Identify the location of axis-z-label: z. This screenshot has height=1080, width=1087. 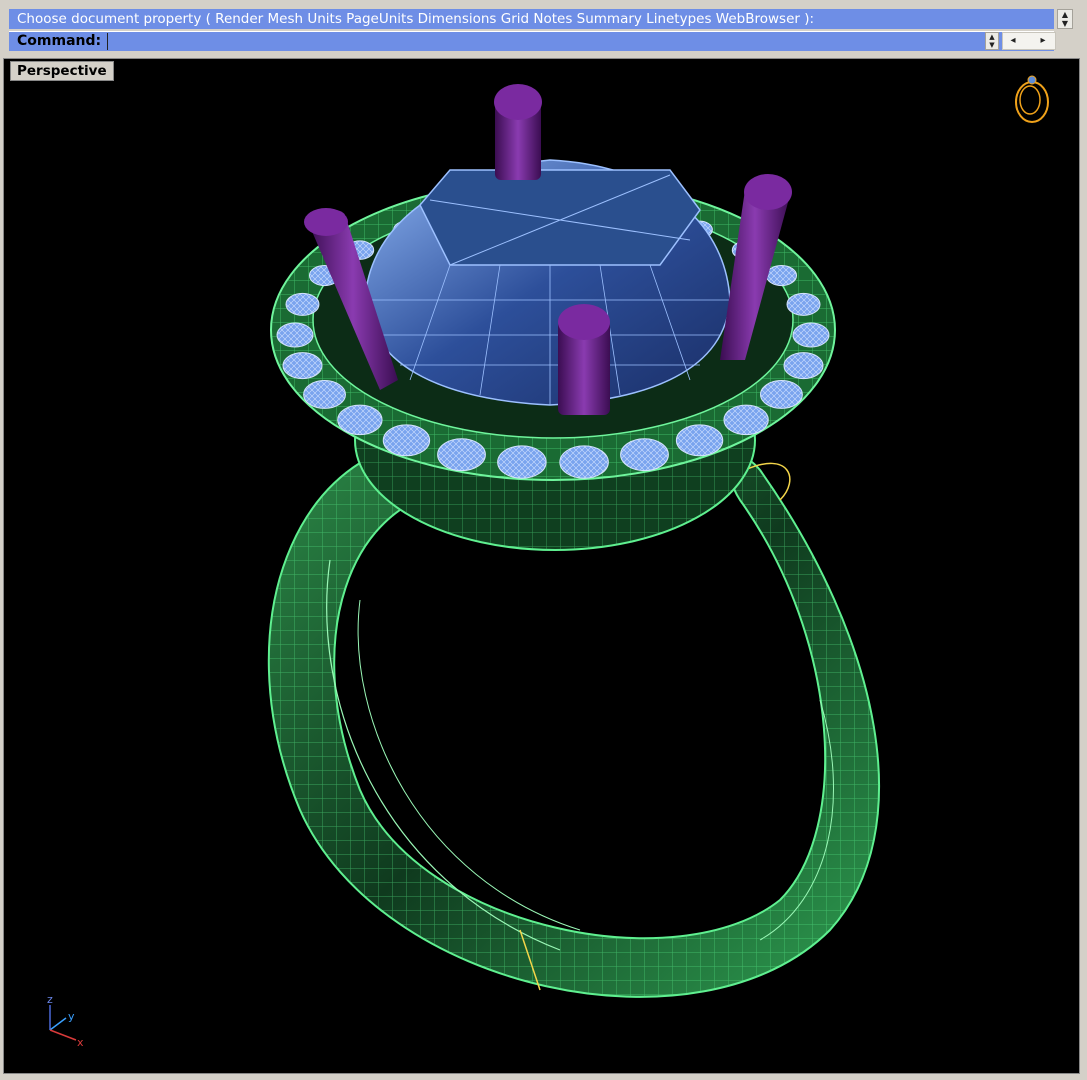
(50, 999).